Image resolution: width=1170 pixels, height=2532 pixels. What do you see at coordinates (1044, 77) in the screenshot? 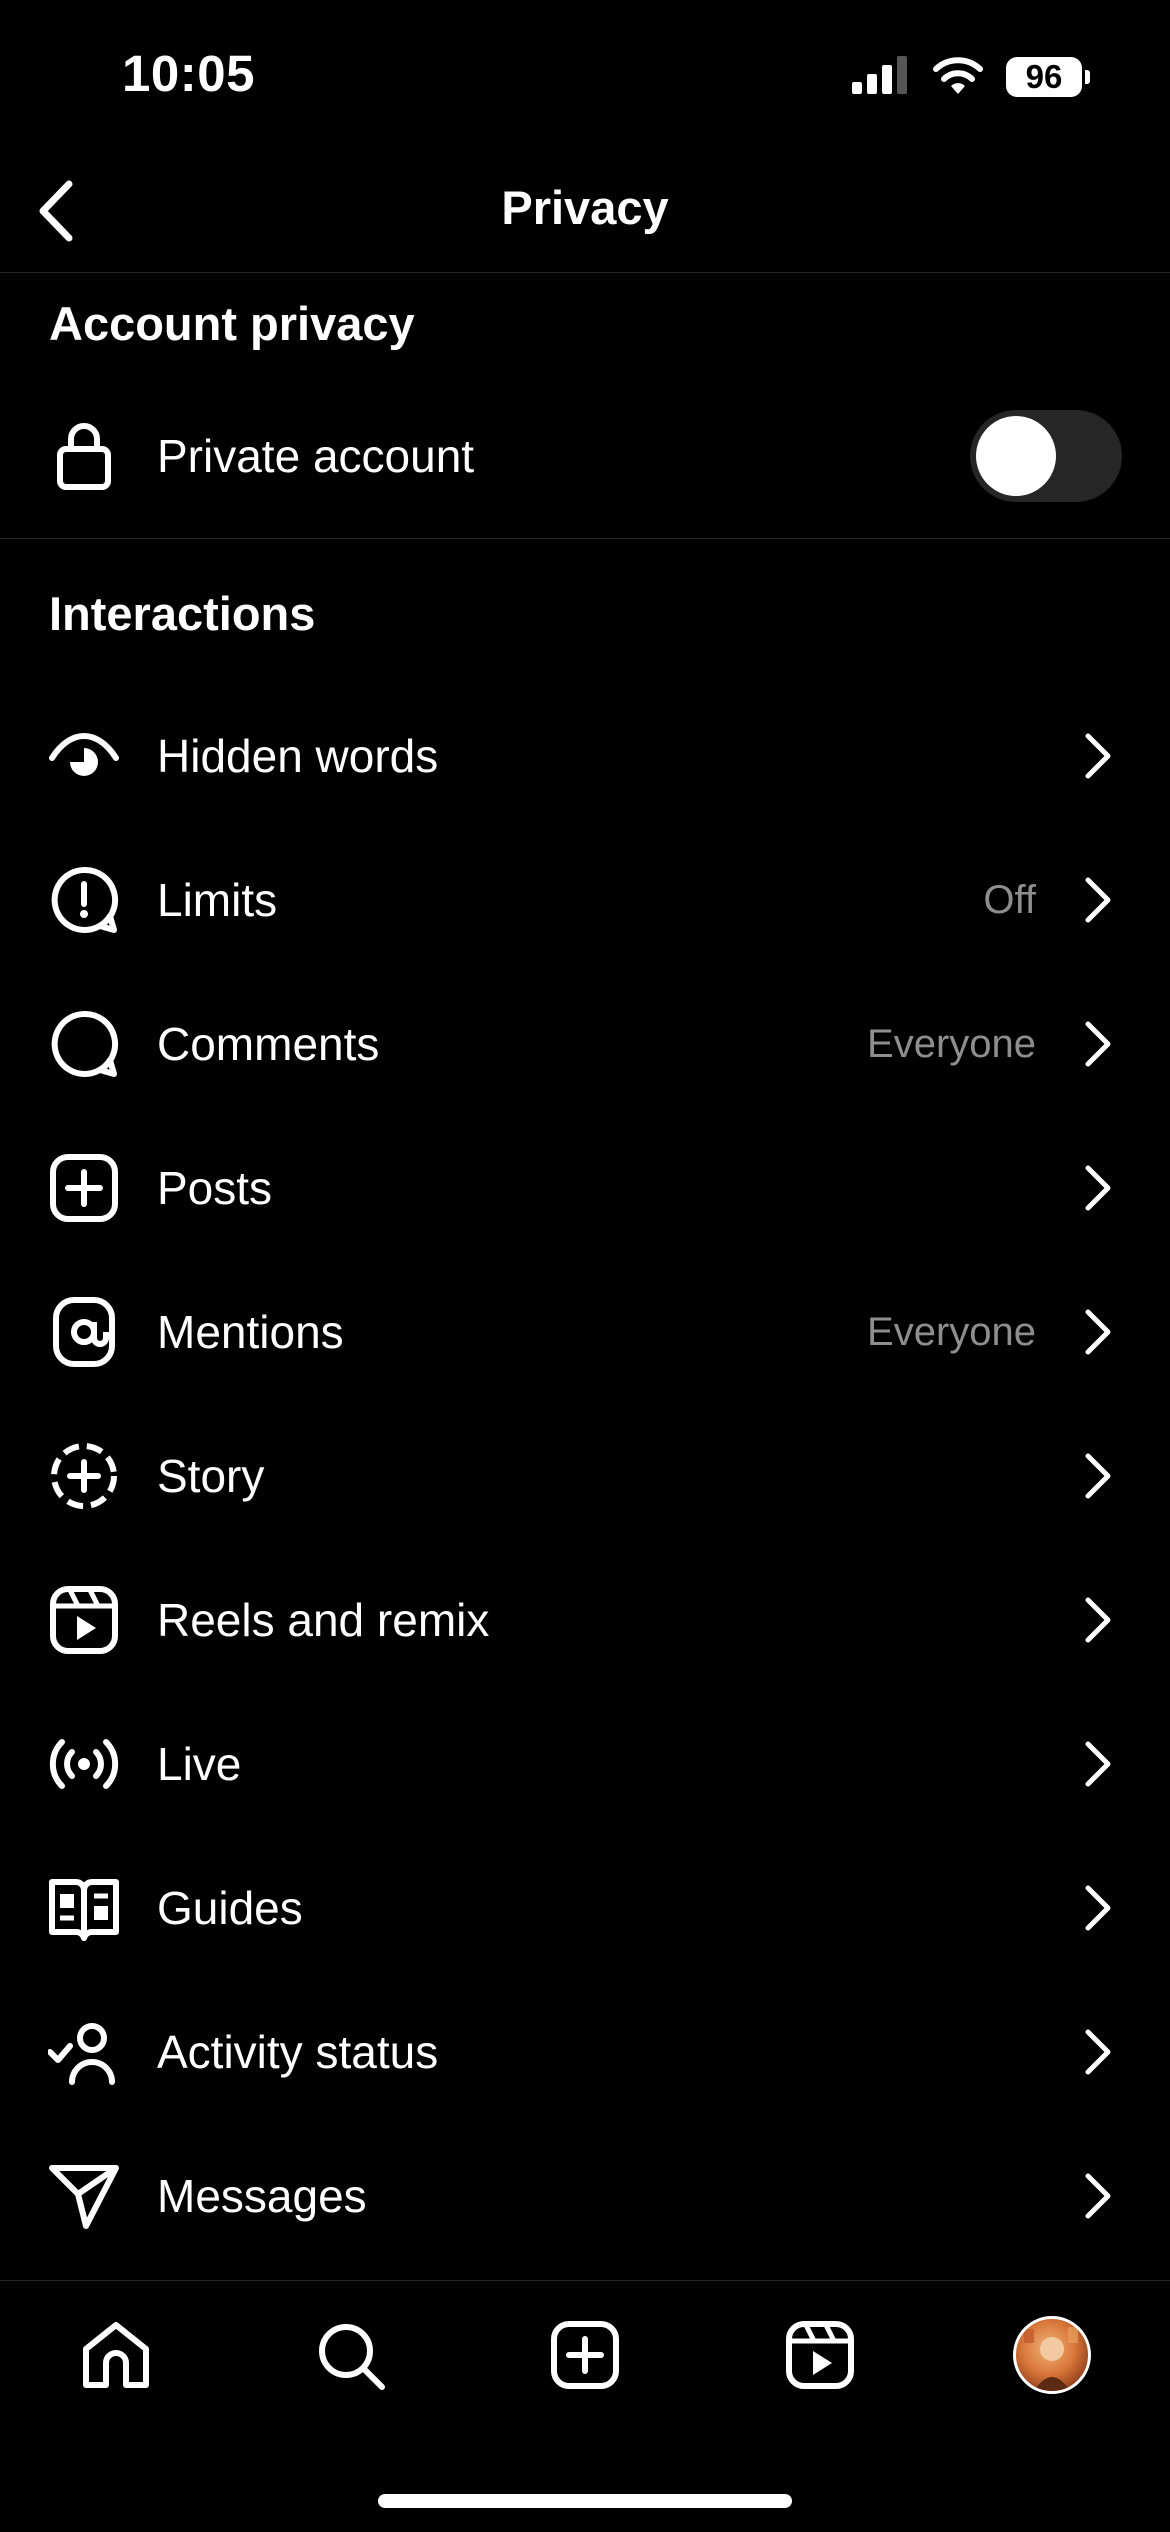
I see `battery-level: 96` at bounding box center [1044, 77].